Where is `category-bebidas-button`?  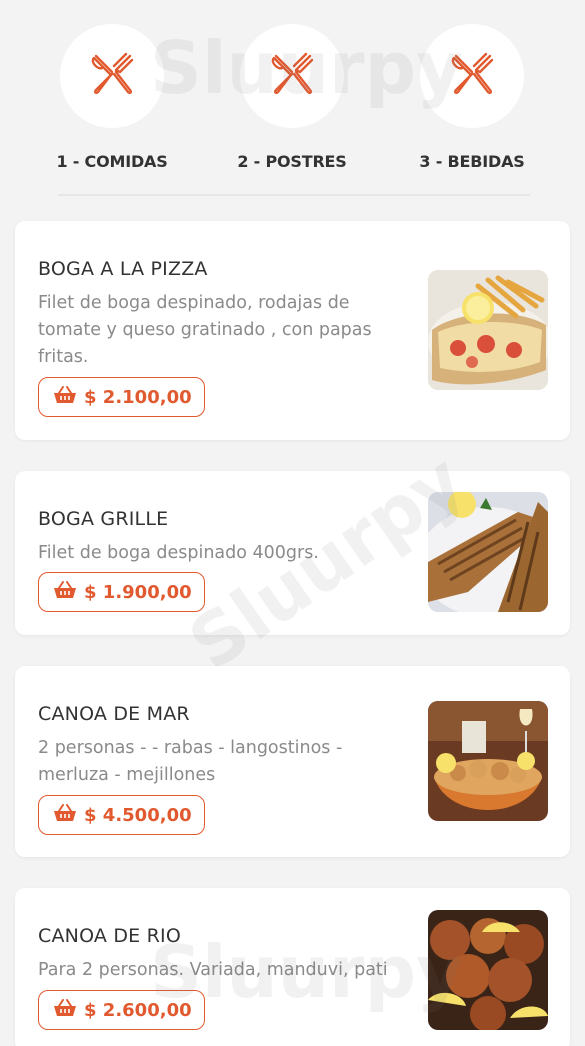
category-bebidas-button is located at coordinates (472, 76).